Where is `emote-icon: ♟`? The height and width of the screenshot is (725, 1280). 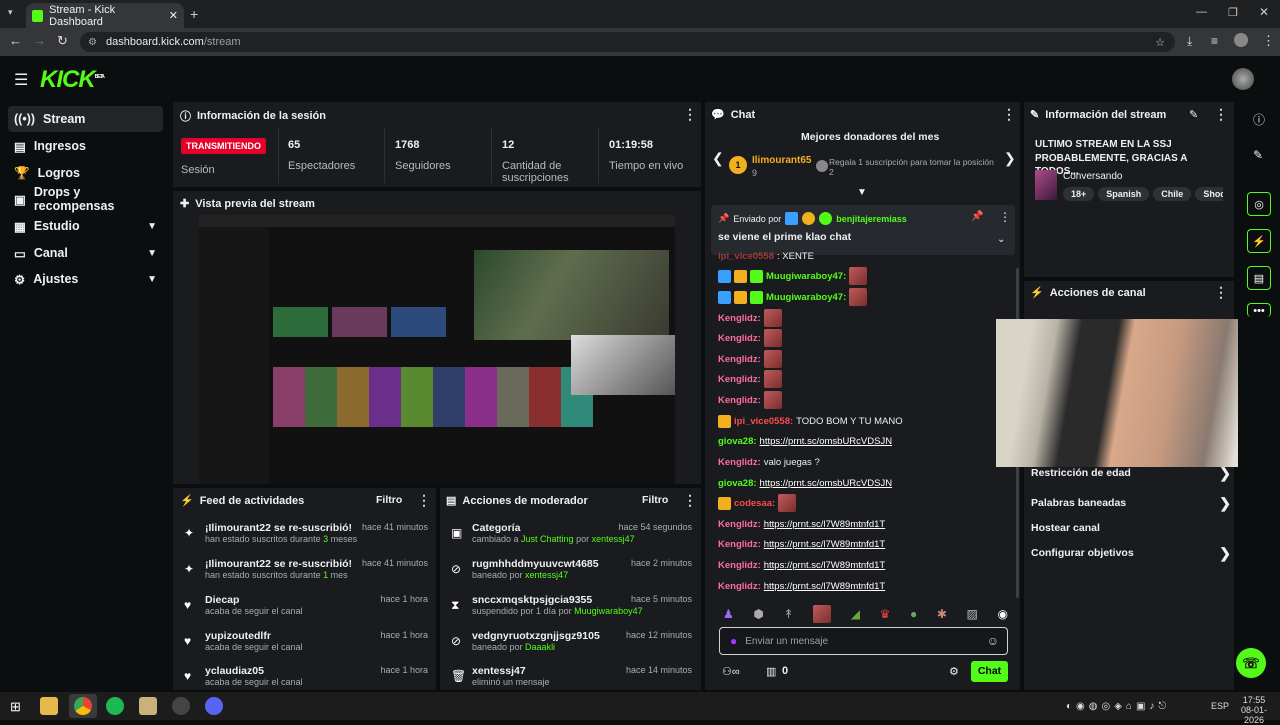
emote-icon: ♟ is located at coordinates (728, 614).